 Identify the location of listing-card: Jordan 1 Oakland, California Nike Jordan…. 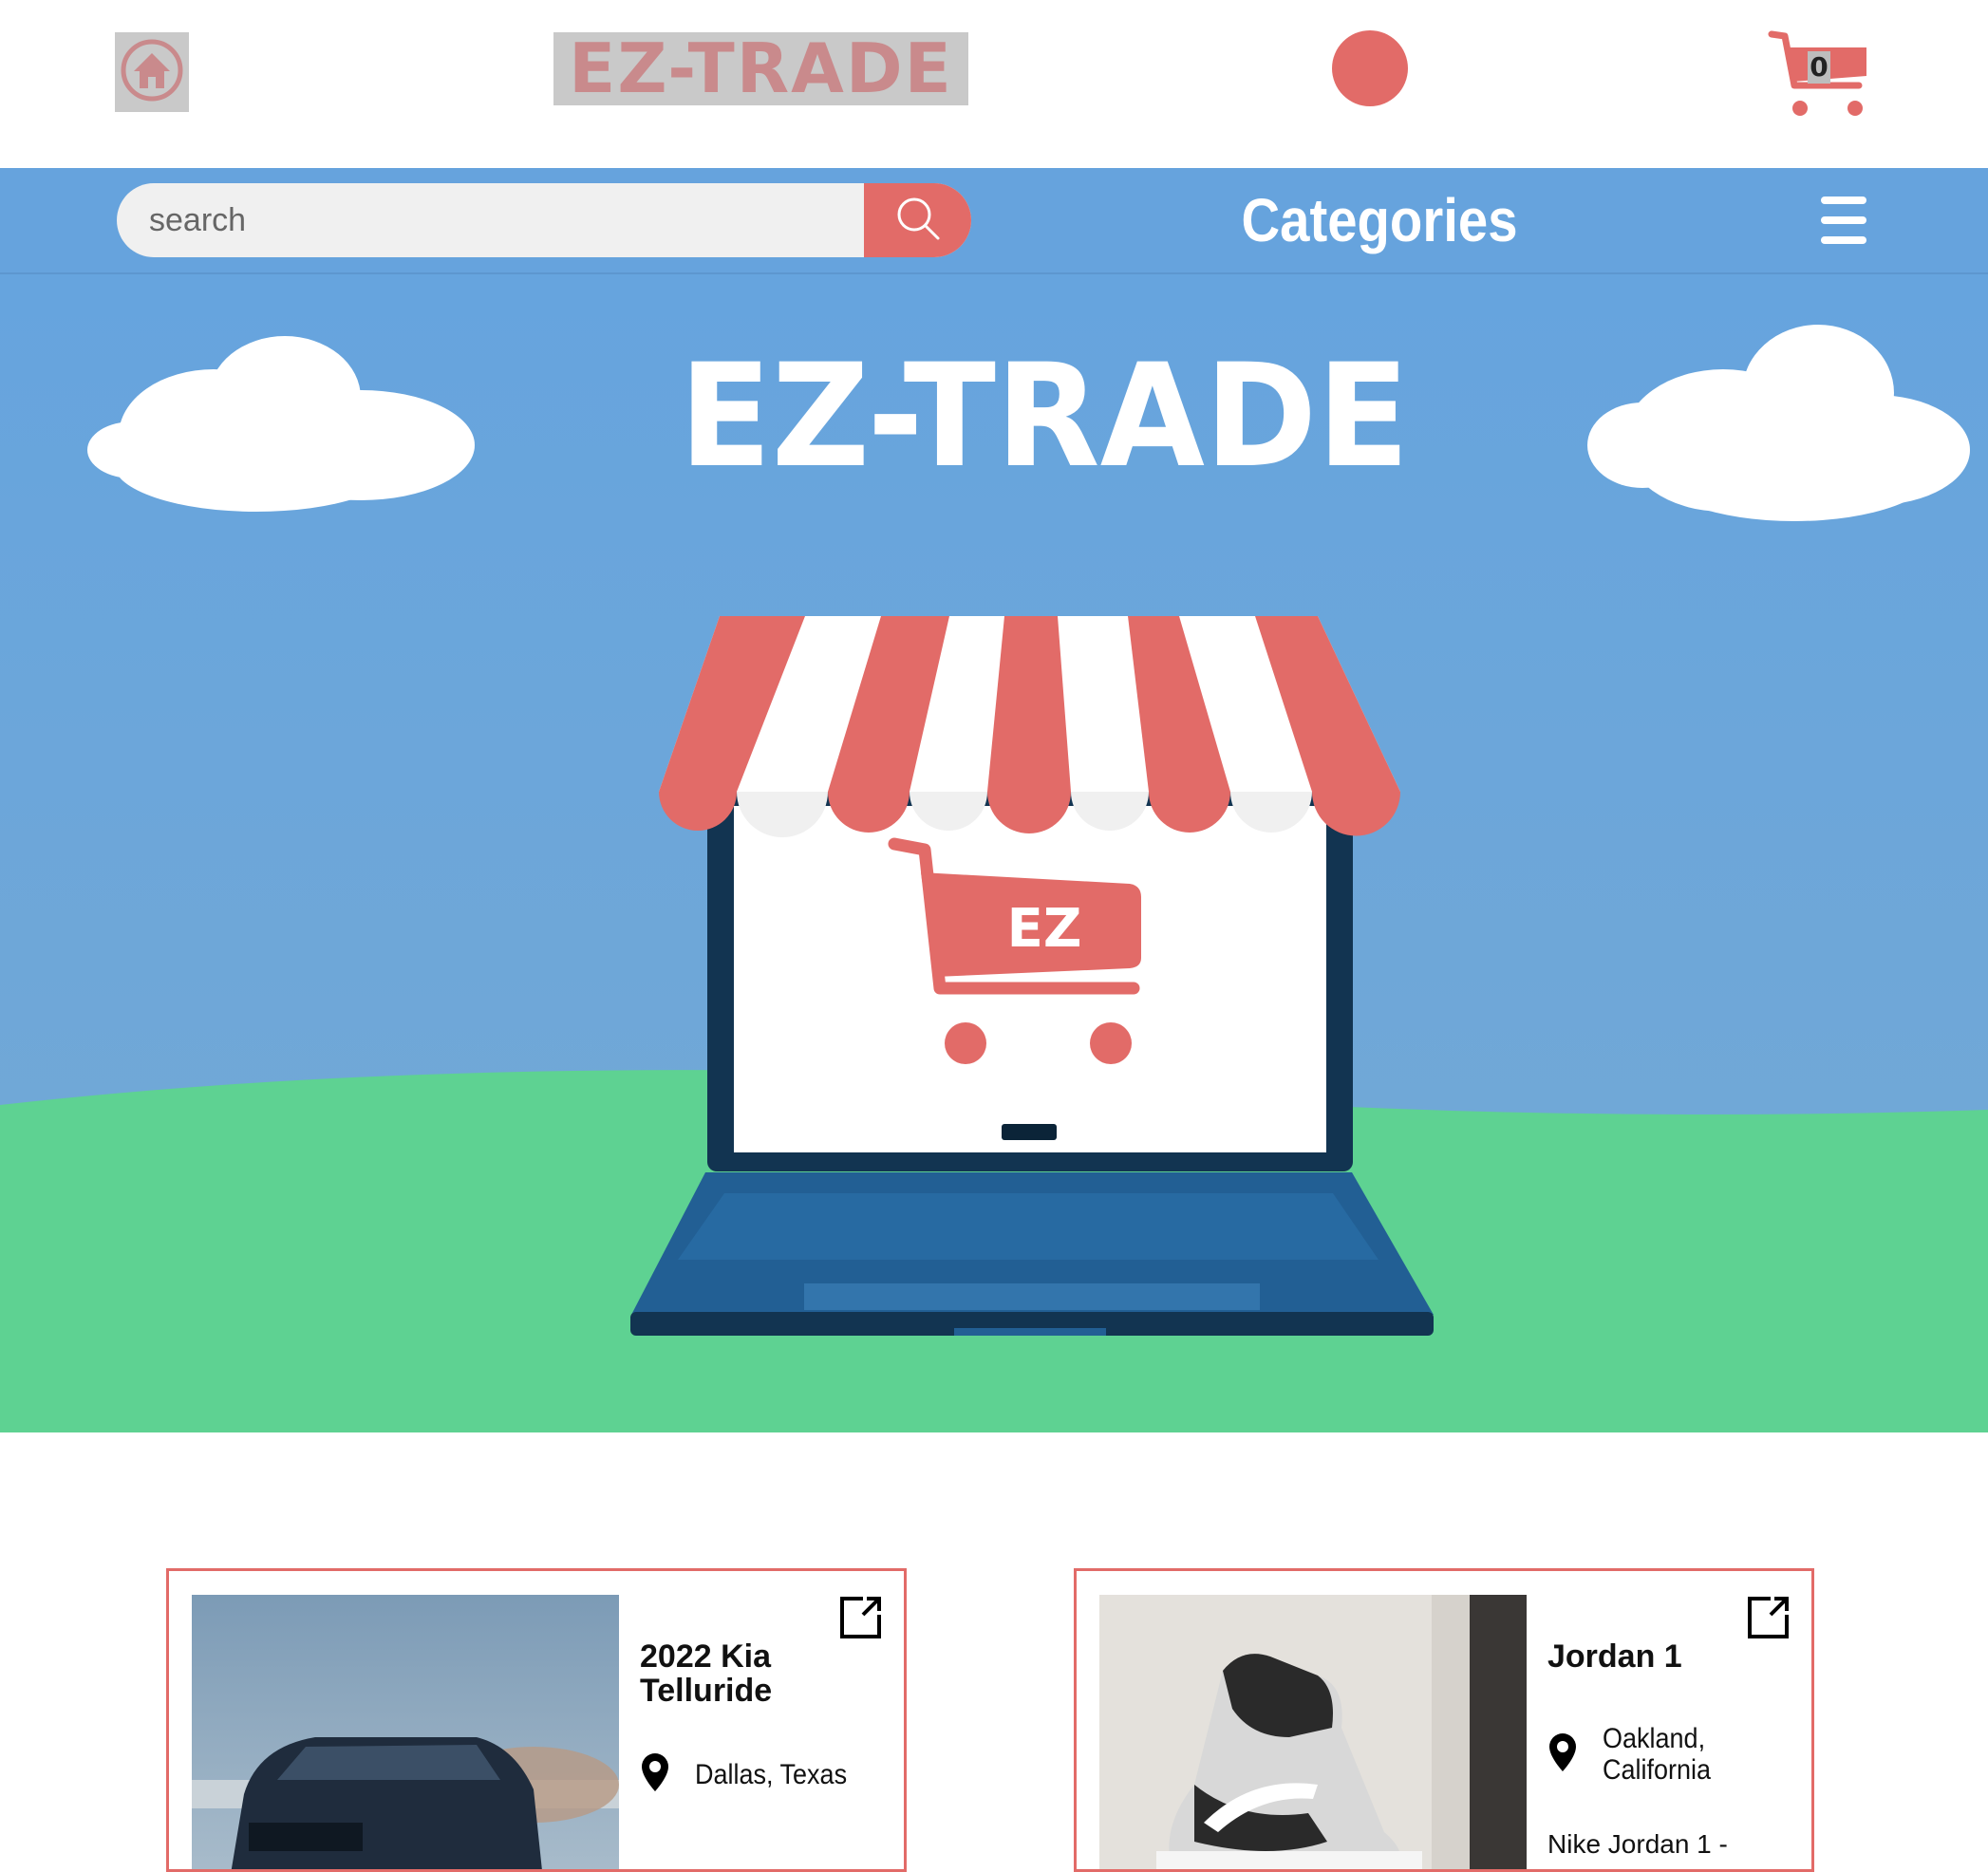
(1444, 1720).